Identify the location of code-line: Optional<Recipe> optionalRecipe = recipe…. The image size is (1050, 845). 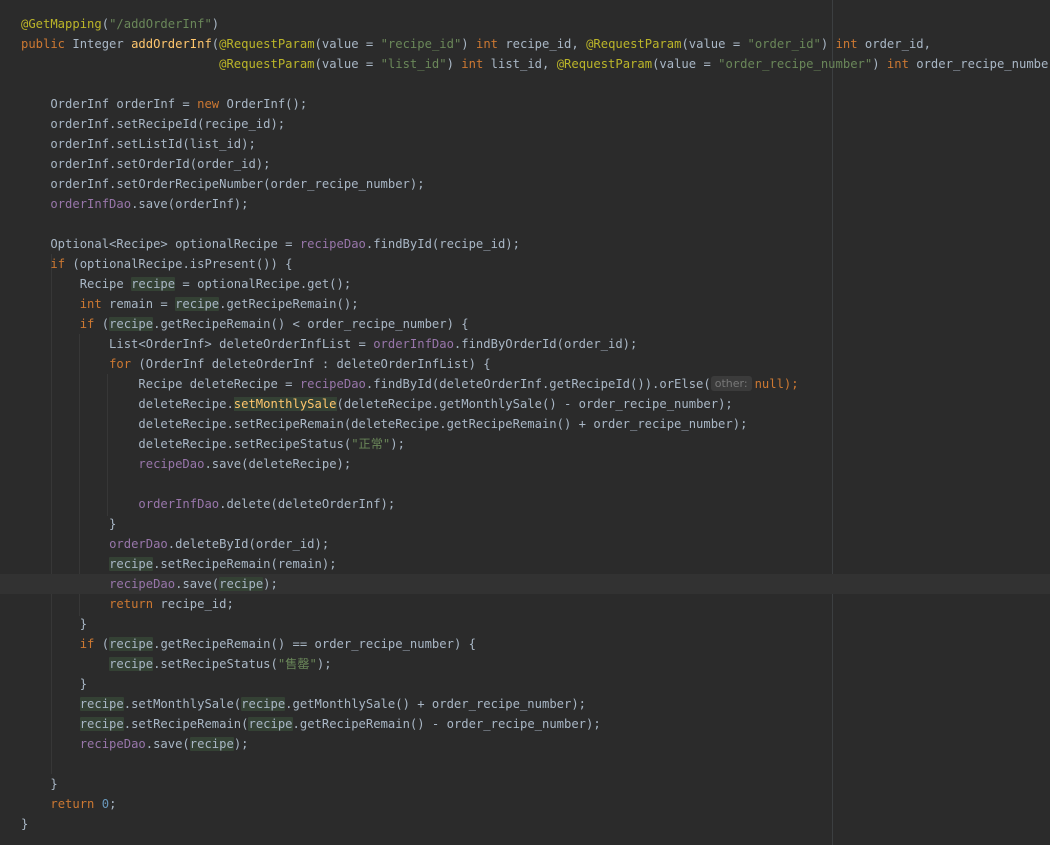
(525, 244).